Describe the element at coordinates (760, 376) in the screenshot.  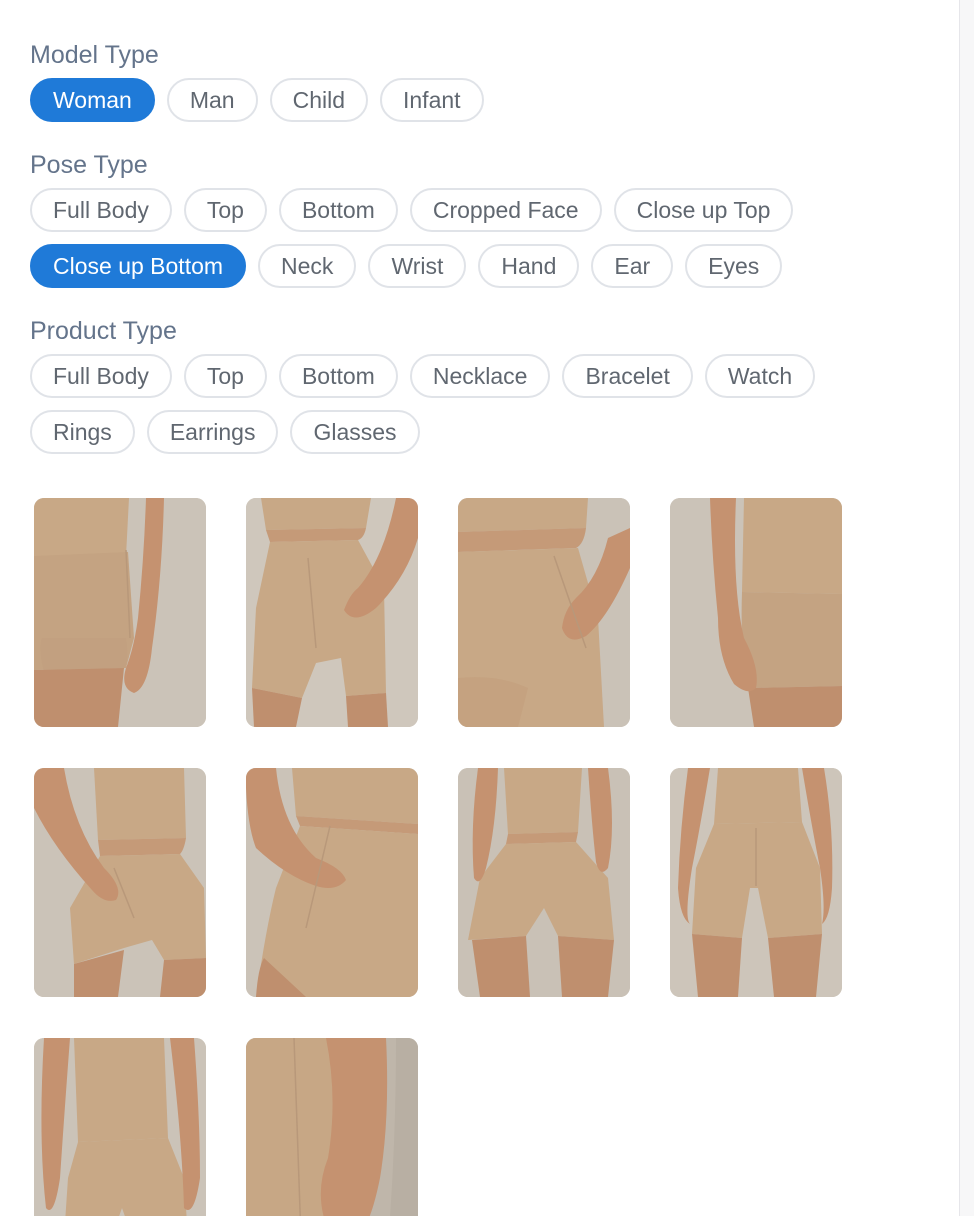
I see `product-type-chip-watch: Watch` at that location.